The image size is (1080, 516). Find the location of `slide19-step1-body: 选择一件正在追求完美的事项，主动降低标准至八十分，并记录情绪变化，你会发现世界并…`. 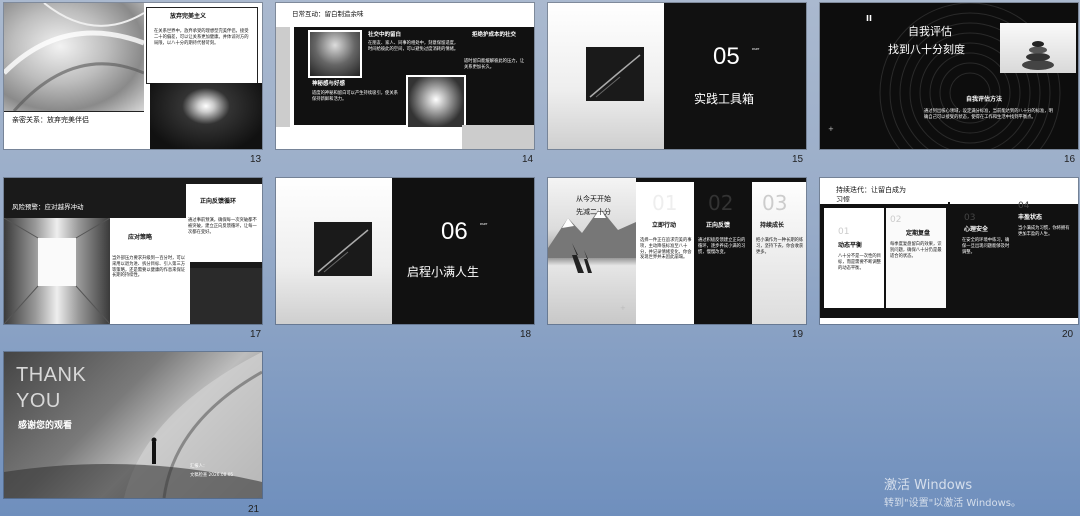

slide19-step1-body: 选择一件正在追求完美的事项，主动降低标准至八十分，并记录情绪变化，你会发现世界并… is located at coordinates (666, 249).